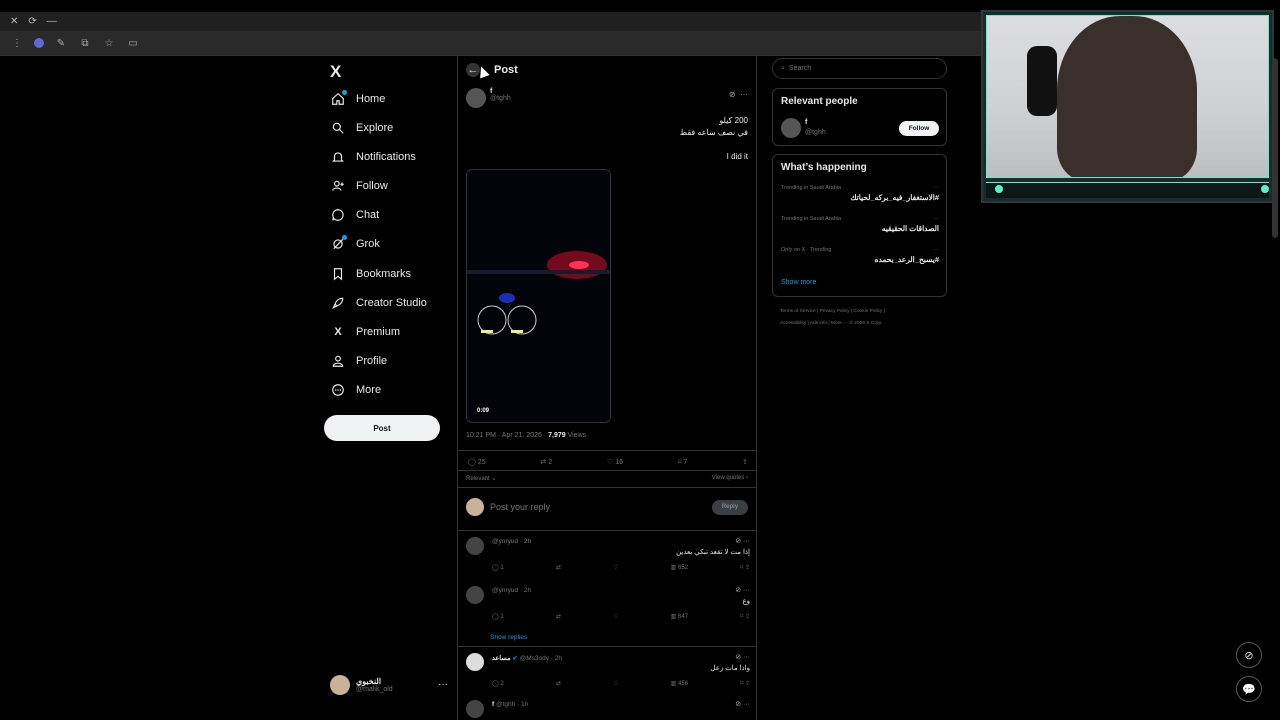 The width and height of the screenshot is (1280, 720). What do you see at coordinates (745, 462) in the screenshot?
I see `share-icon: ⇪` at bounding box center [745, 462].